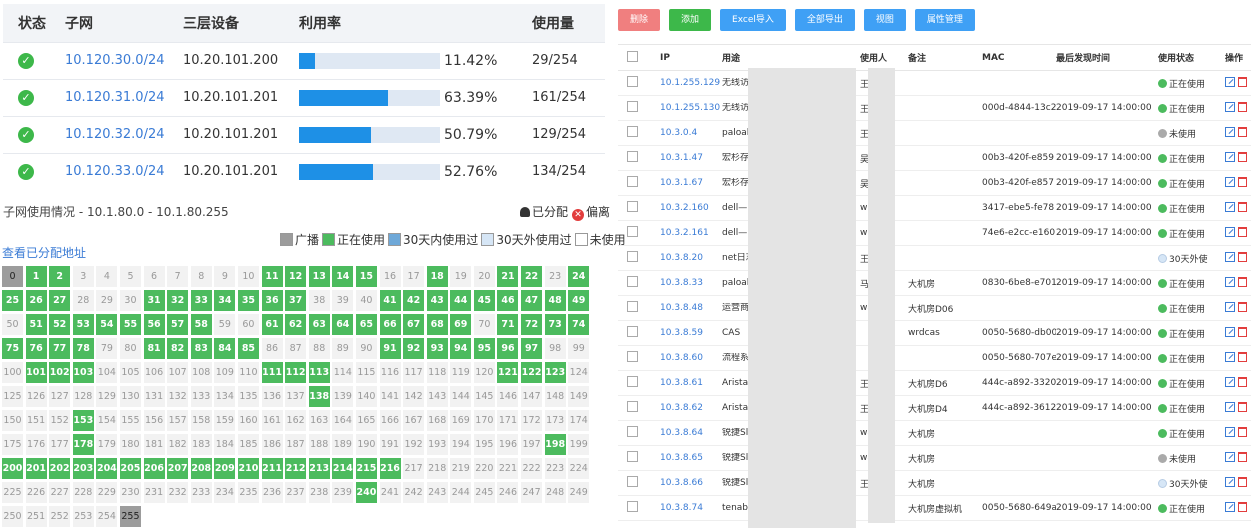 This screenshot has width=1251, height=532. I want to click on ip-cell: 191, so click(390, 444).